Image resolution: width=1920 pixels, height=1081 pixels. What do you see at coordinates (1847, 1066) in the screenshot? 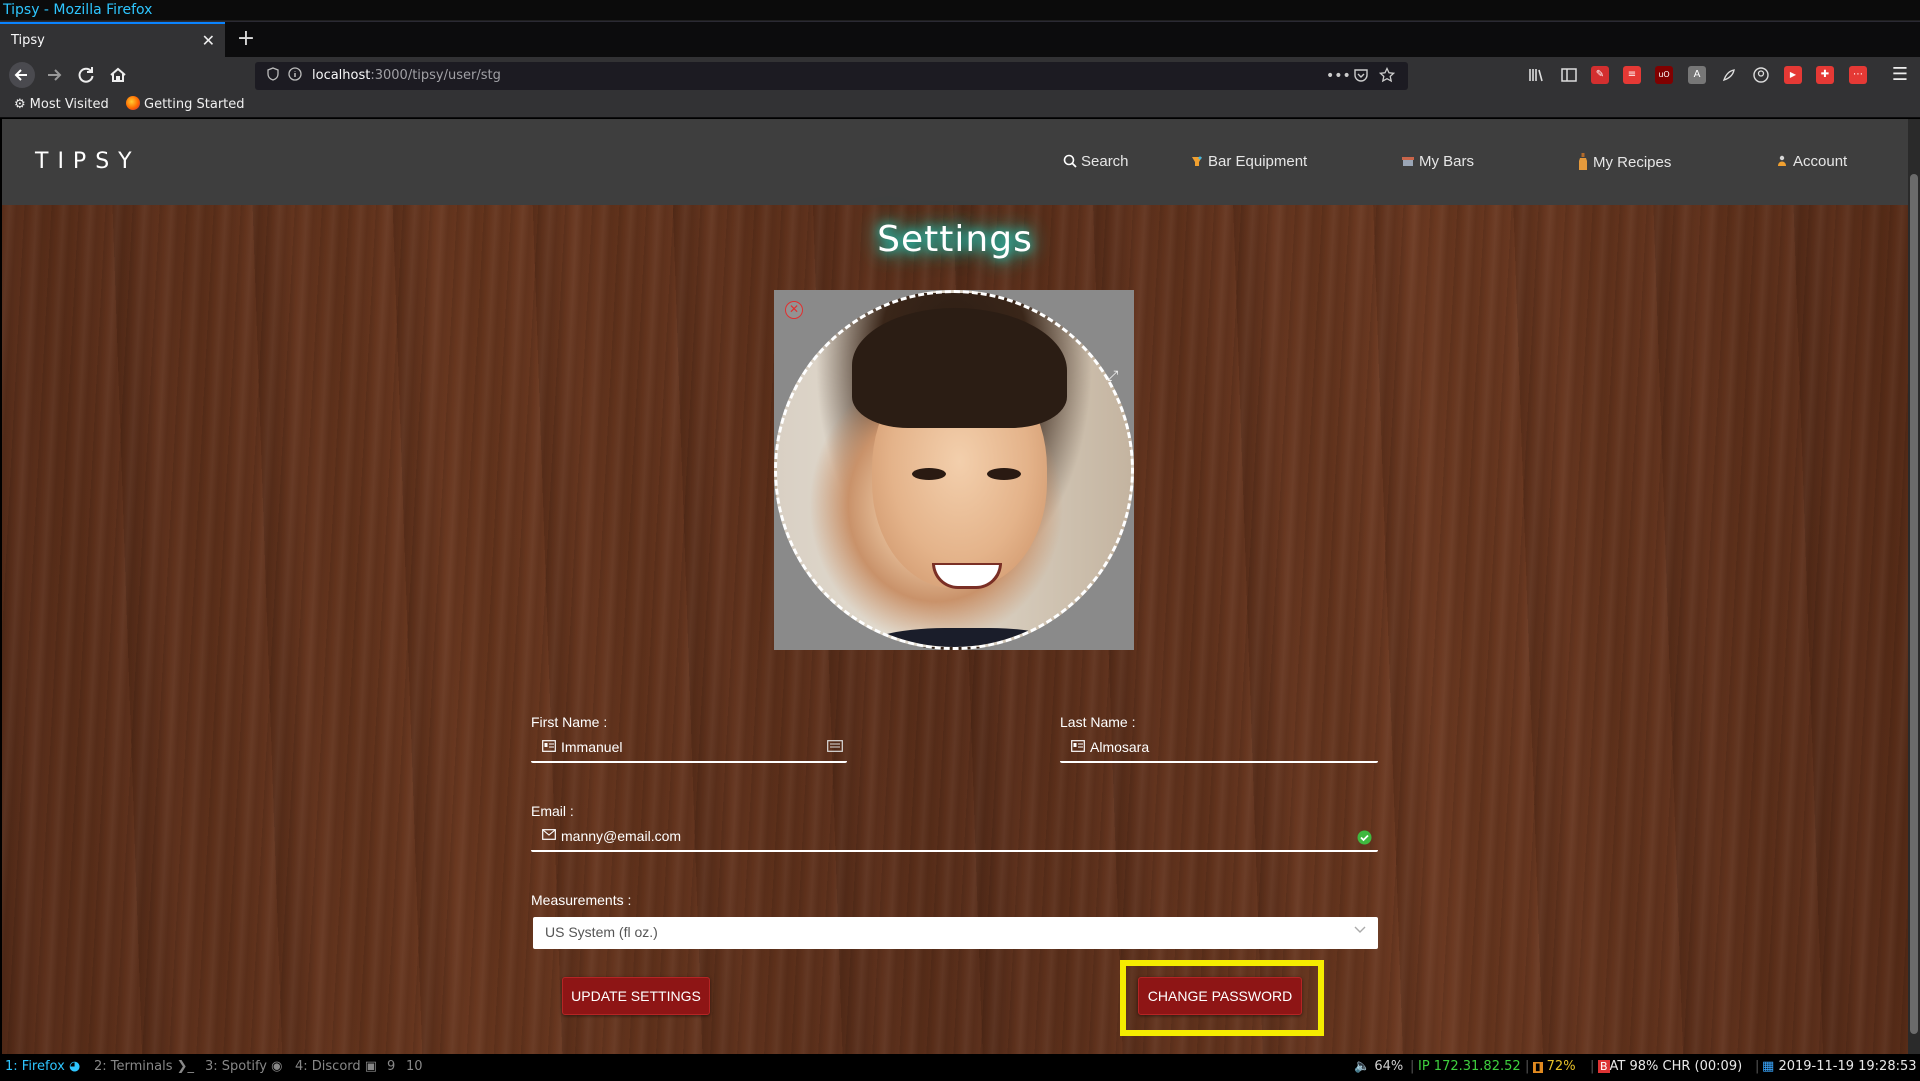
I see `datetime-value: 2019-11-19 19:28:53` at bounding box center [1847, 1066].